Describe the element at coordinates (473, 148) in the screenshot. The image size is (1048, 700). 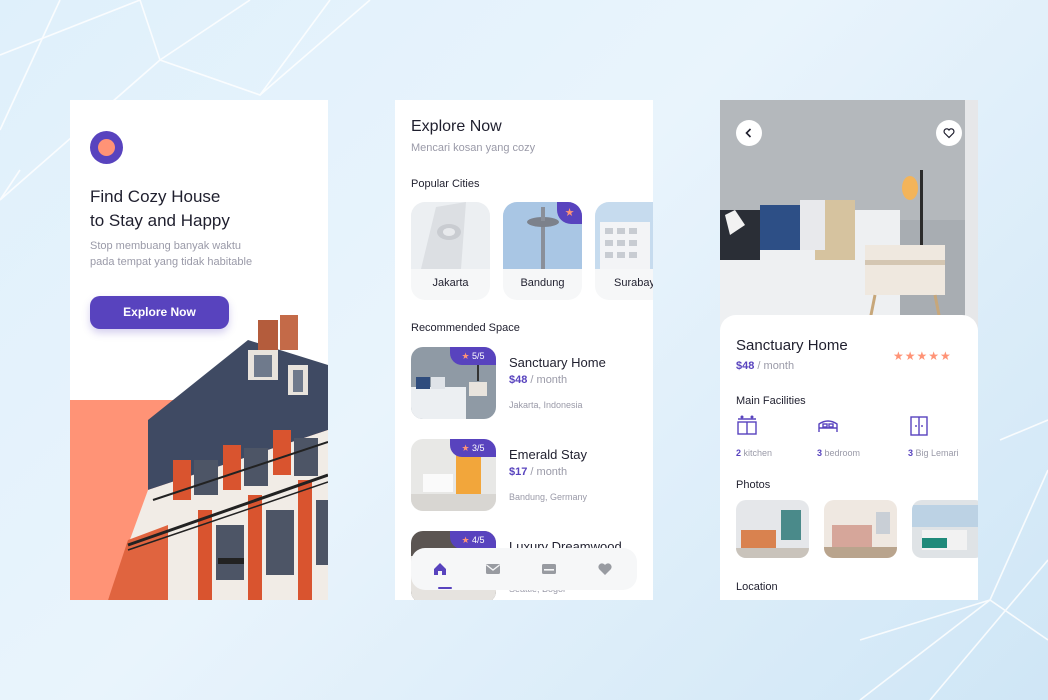
I see `page-subtitle: Mencari kosan yang cozy` at that location.